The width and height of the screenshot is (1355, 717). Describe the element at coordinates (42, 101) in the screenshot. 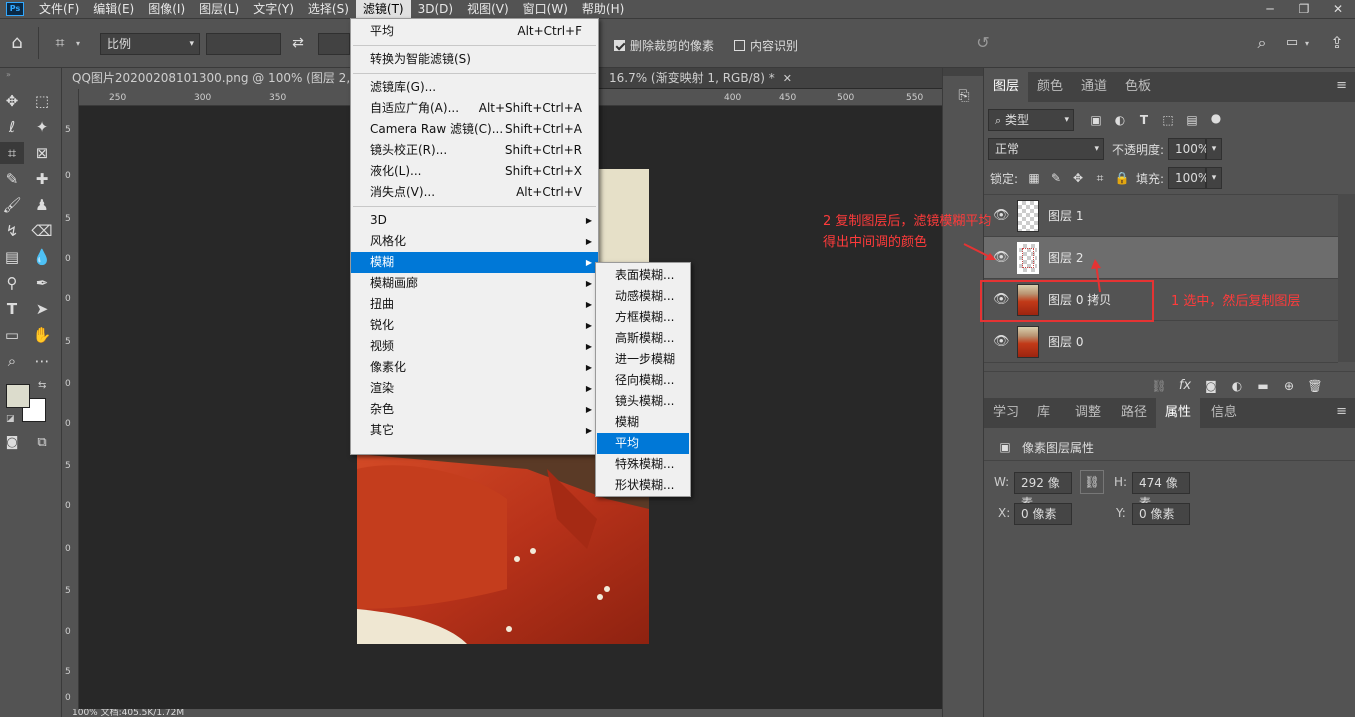

I see `marquee-tool-icon: ⬚` at that location.